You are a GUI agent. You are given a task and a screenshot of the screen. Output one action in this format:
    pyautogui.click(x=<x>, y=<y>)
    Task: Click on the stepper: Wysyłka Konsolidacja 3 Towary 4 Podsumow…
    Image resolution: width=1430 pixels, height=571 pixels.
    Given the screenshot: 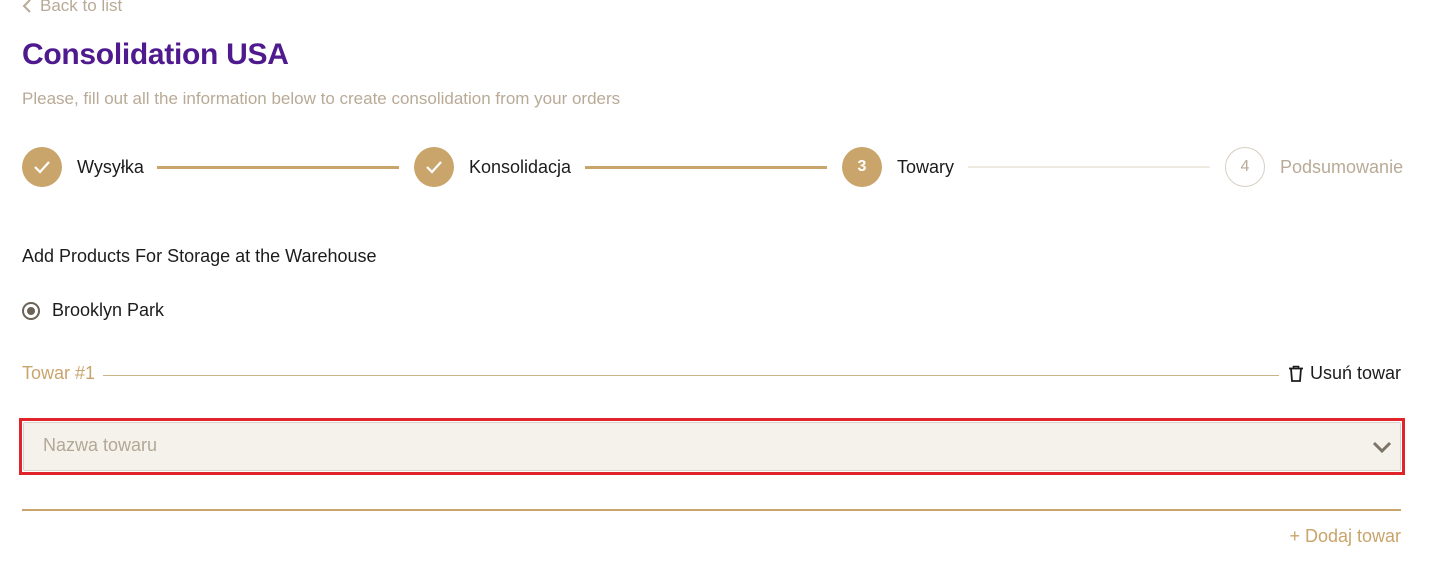 What is the action you would take?
    pyautogui.click(x=712, y=167)
    